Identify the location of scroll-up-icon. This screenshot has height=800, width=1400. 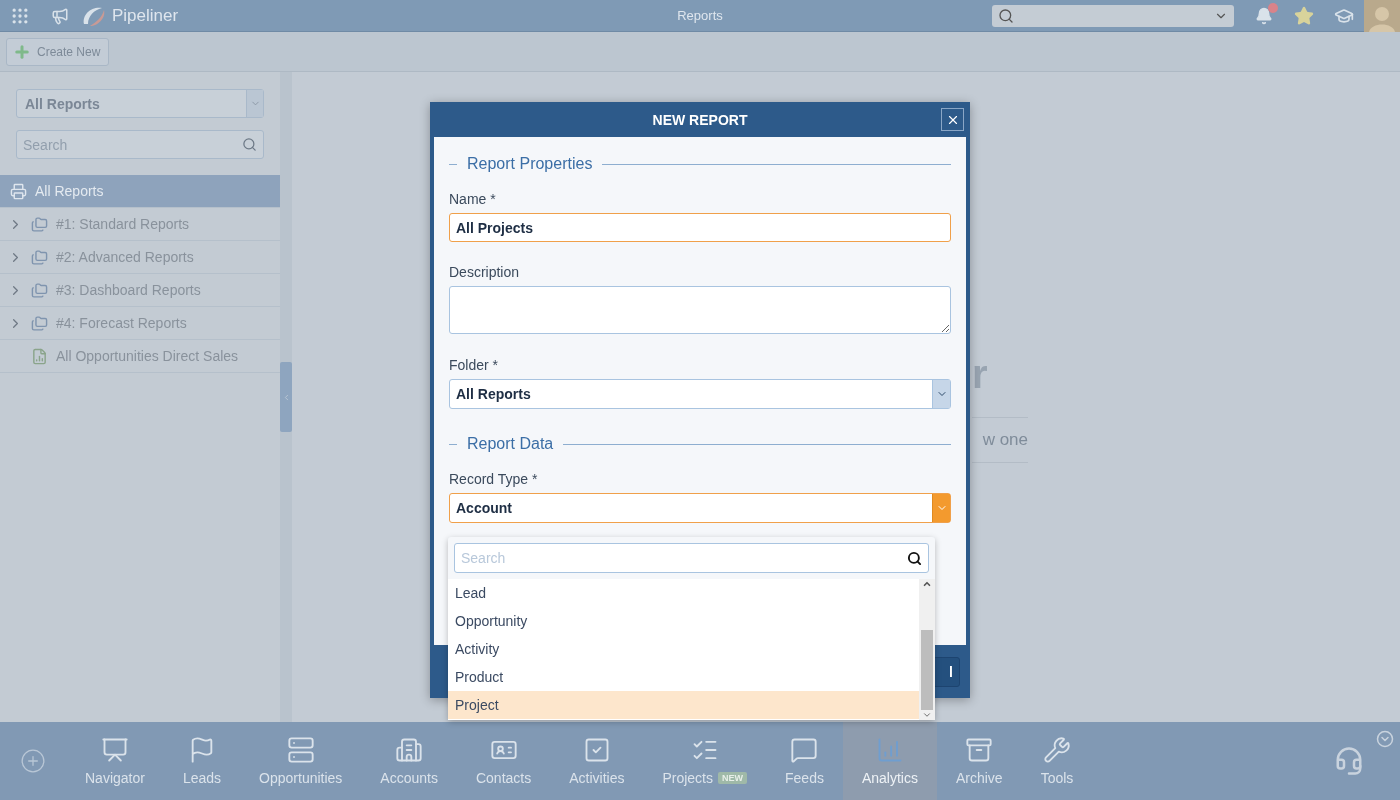
(927, 584).